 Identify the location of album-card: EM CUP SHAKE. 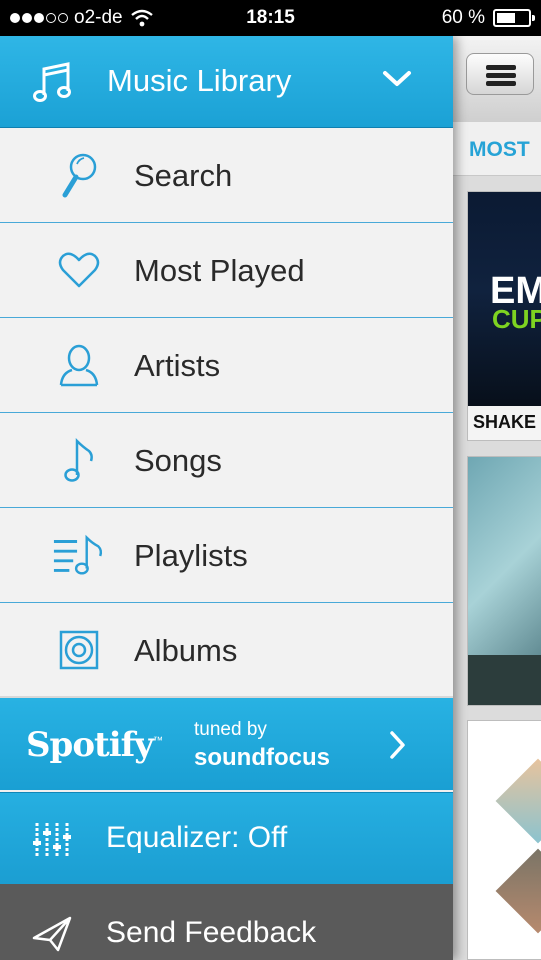
(504, 316).